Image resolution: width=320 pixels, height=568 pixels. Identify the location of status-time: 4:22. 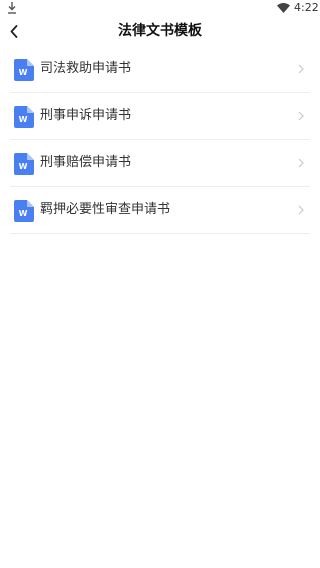
(306, 7).